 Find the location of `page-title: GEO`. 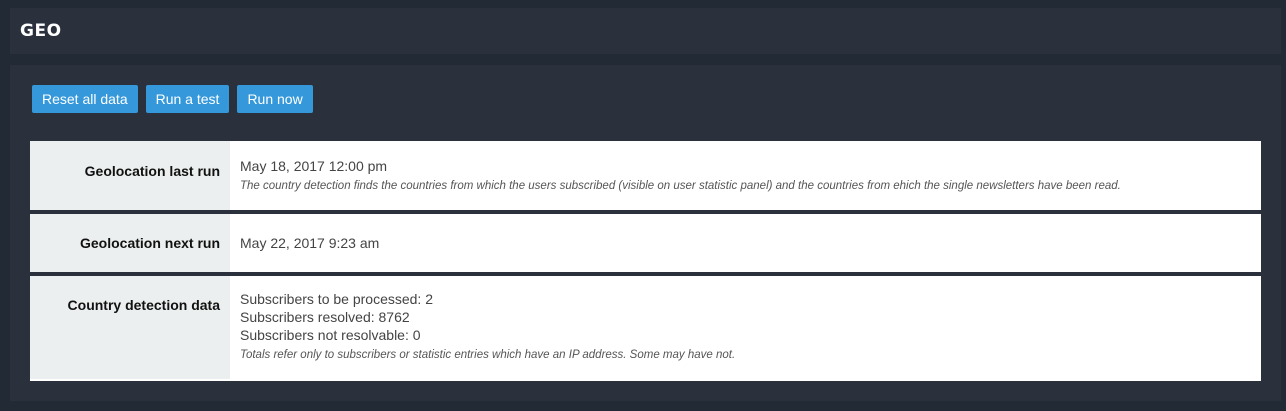

page-title: GEO is located at coordinates (41, 31).